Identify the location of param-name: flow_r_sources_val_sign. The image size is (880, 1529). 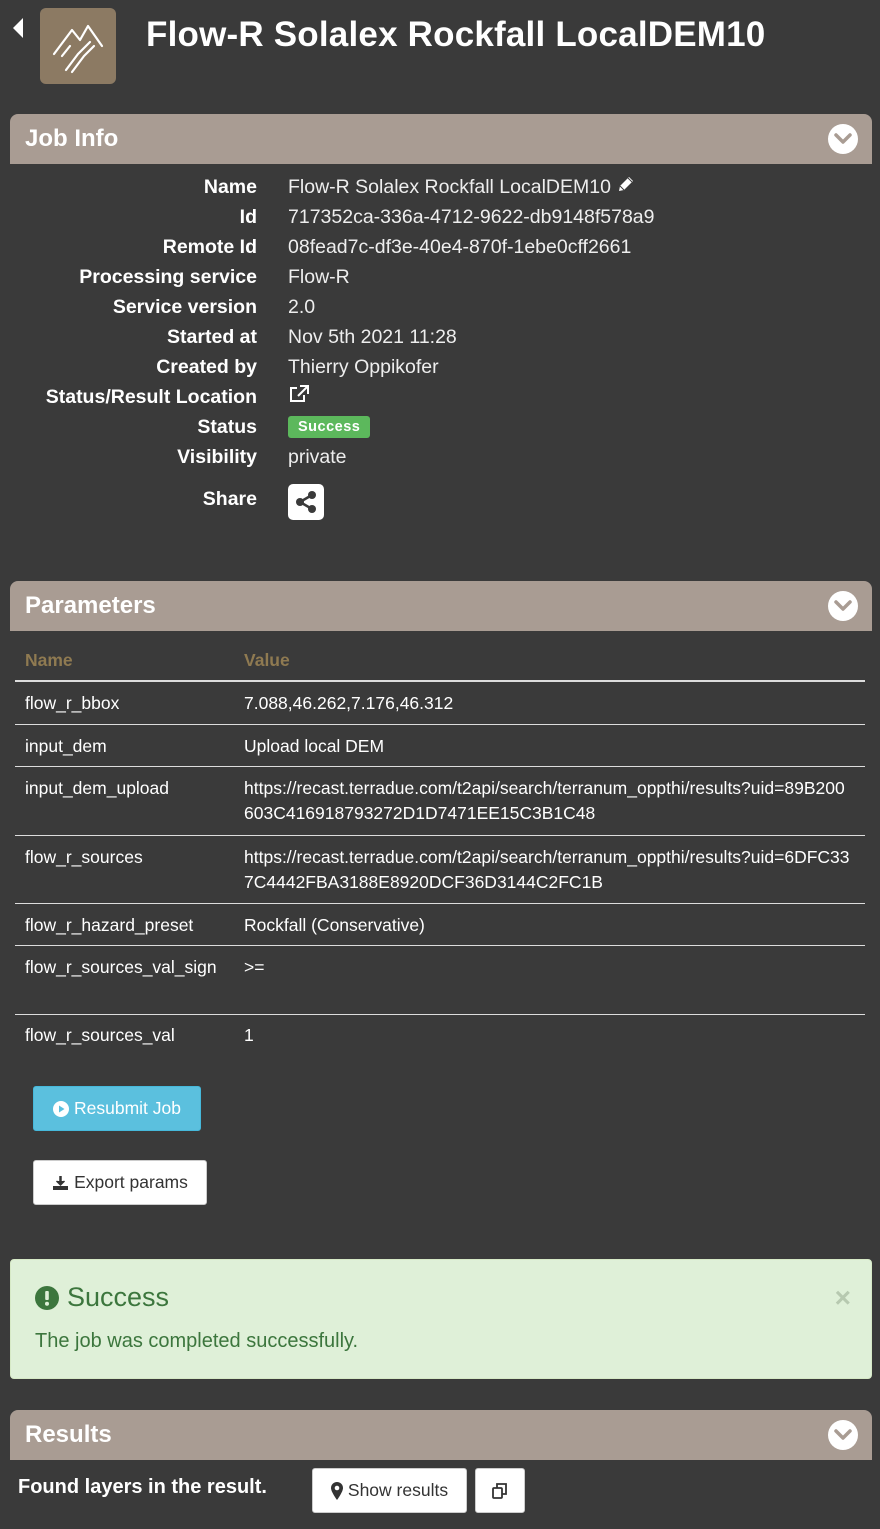
(121, 967).